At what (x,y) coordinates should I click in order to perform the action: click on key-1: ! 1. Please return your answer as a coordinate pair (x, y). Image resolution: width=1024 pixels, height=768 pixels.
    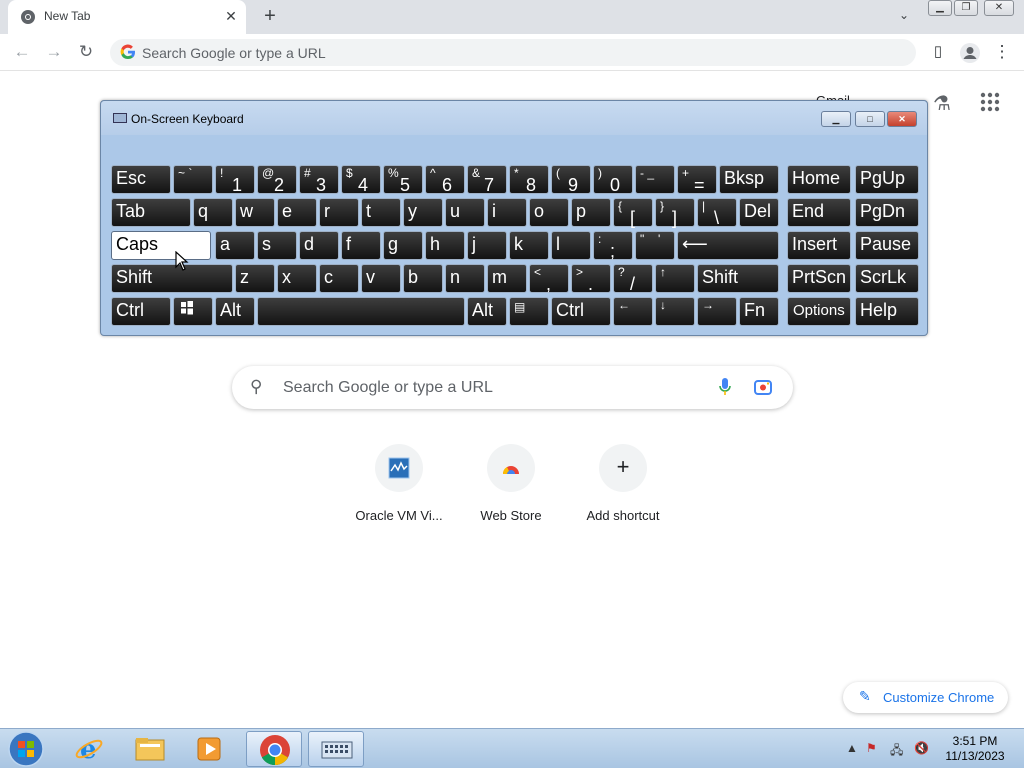
    Looking at the image, I should click on (235, 180).